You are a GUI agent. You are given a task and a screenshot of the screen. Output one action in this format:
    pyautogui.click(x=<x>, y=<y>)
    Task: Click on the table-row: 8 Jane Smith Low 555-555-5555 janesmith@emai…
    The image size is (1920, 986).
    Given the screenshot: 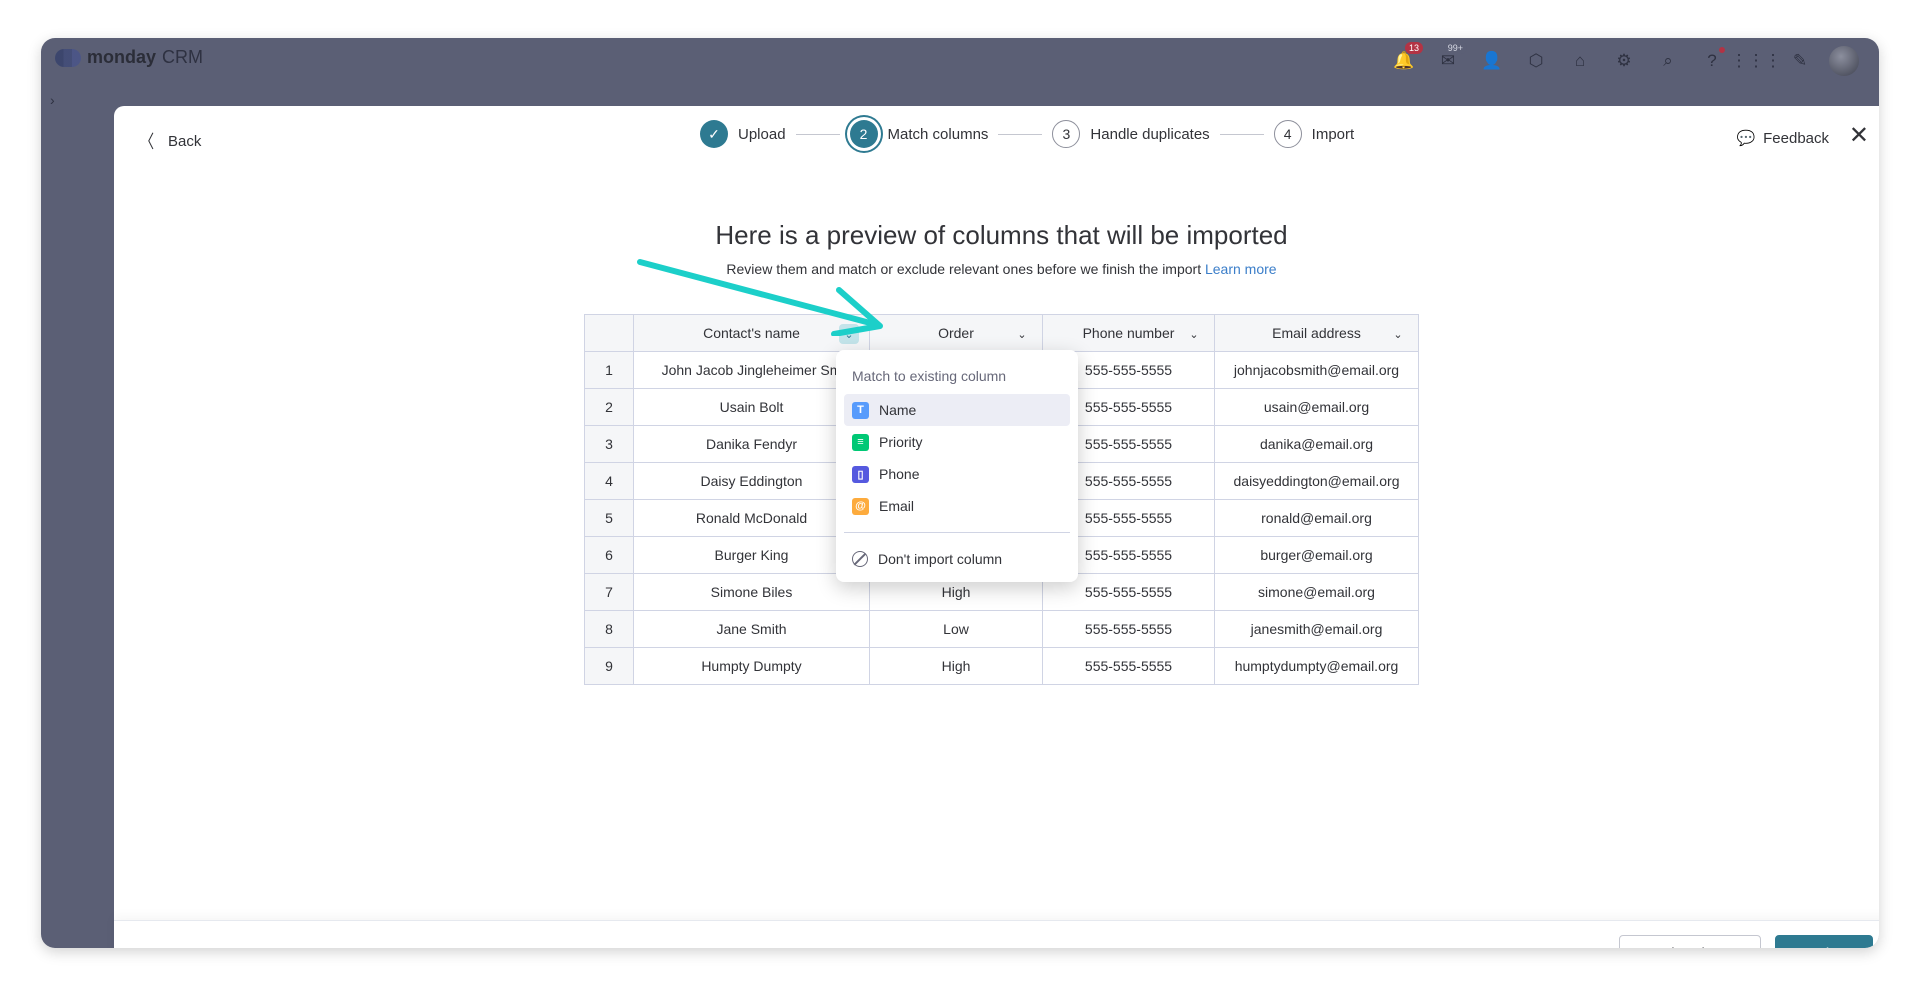 What is the action you would take?
    pyautogui.click(x=1001, y=629)
    